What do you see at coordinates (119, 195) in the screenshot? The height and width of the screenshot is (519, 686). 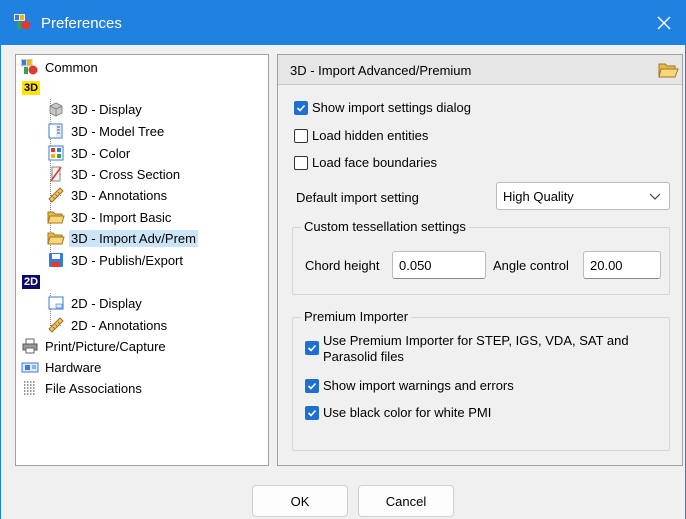 I see `tree-item-label: 3D - Annotations` at bounding box center [119, 195].